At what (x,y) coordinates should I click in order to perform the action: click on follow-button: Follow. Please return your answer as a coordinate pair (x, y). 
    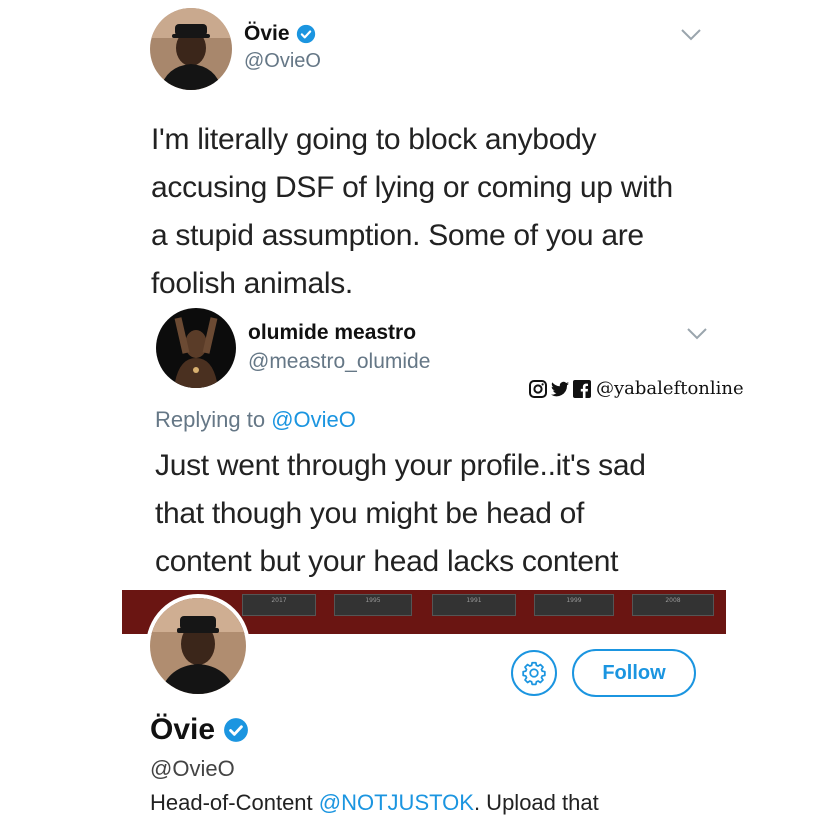
    Looking at the image, I should click on (634, 673).